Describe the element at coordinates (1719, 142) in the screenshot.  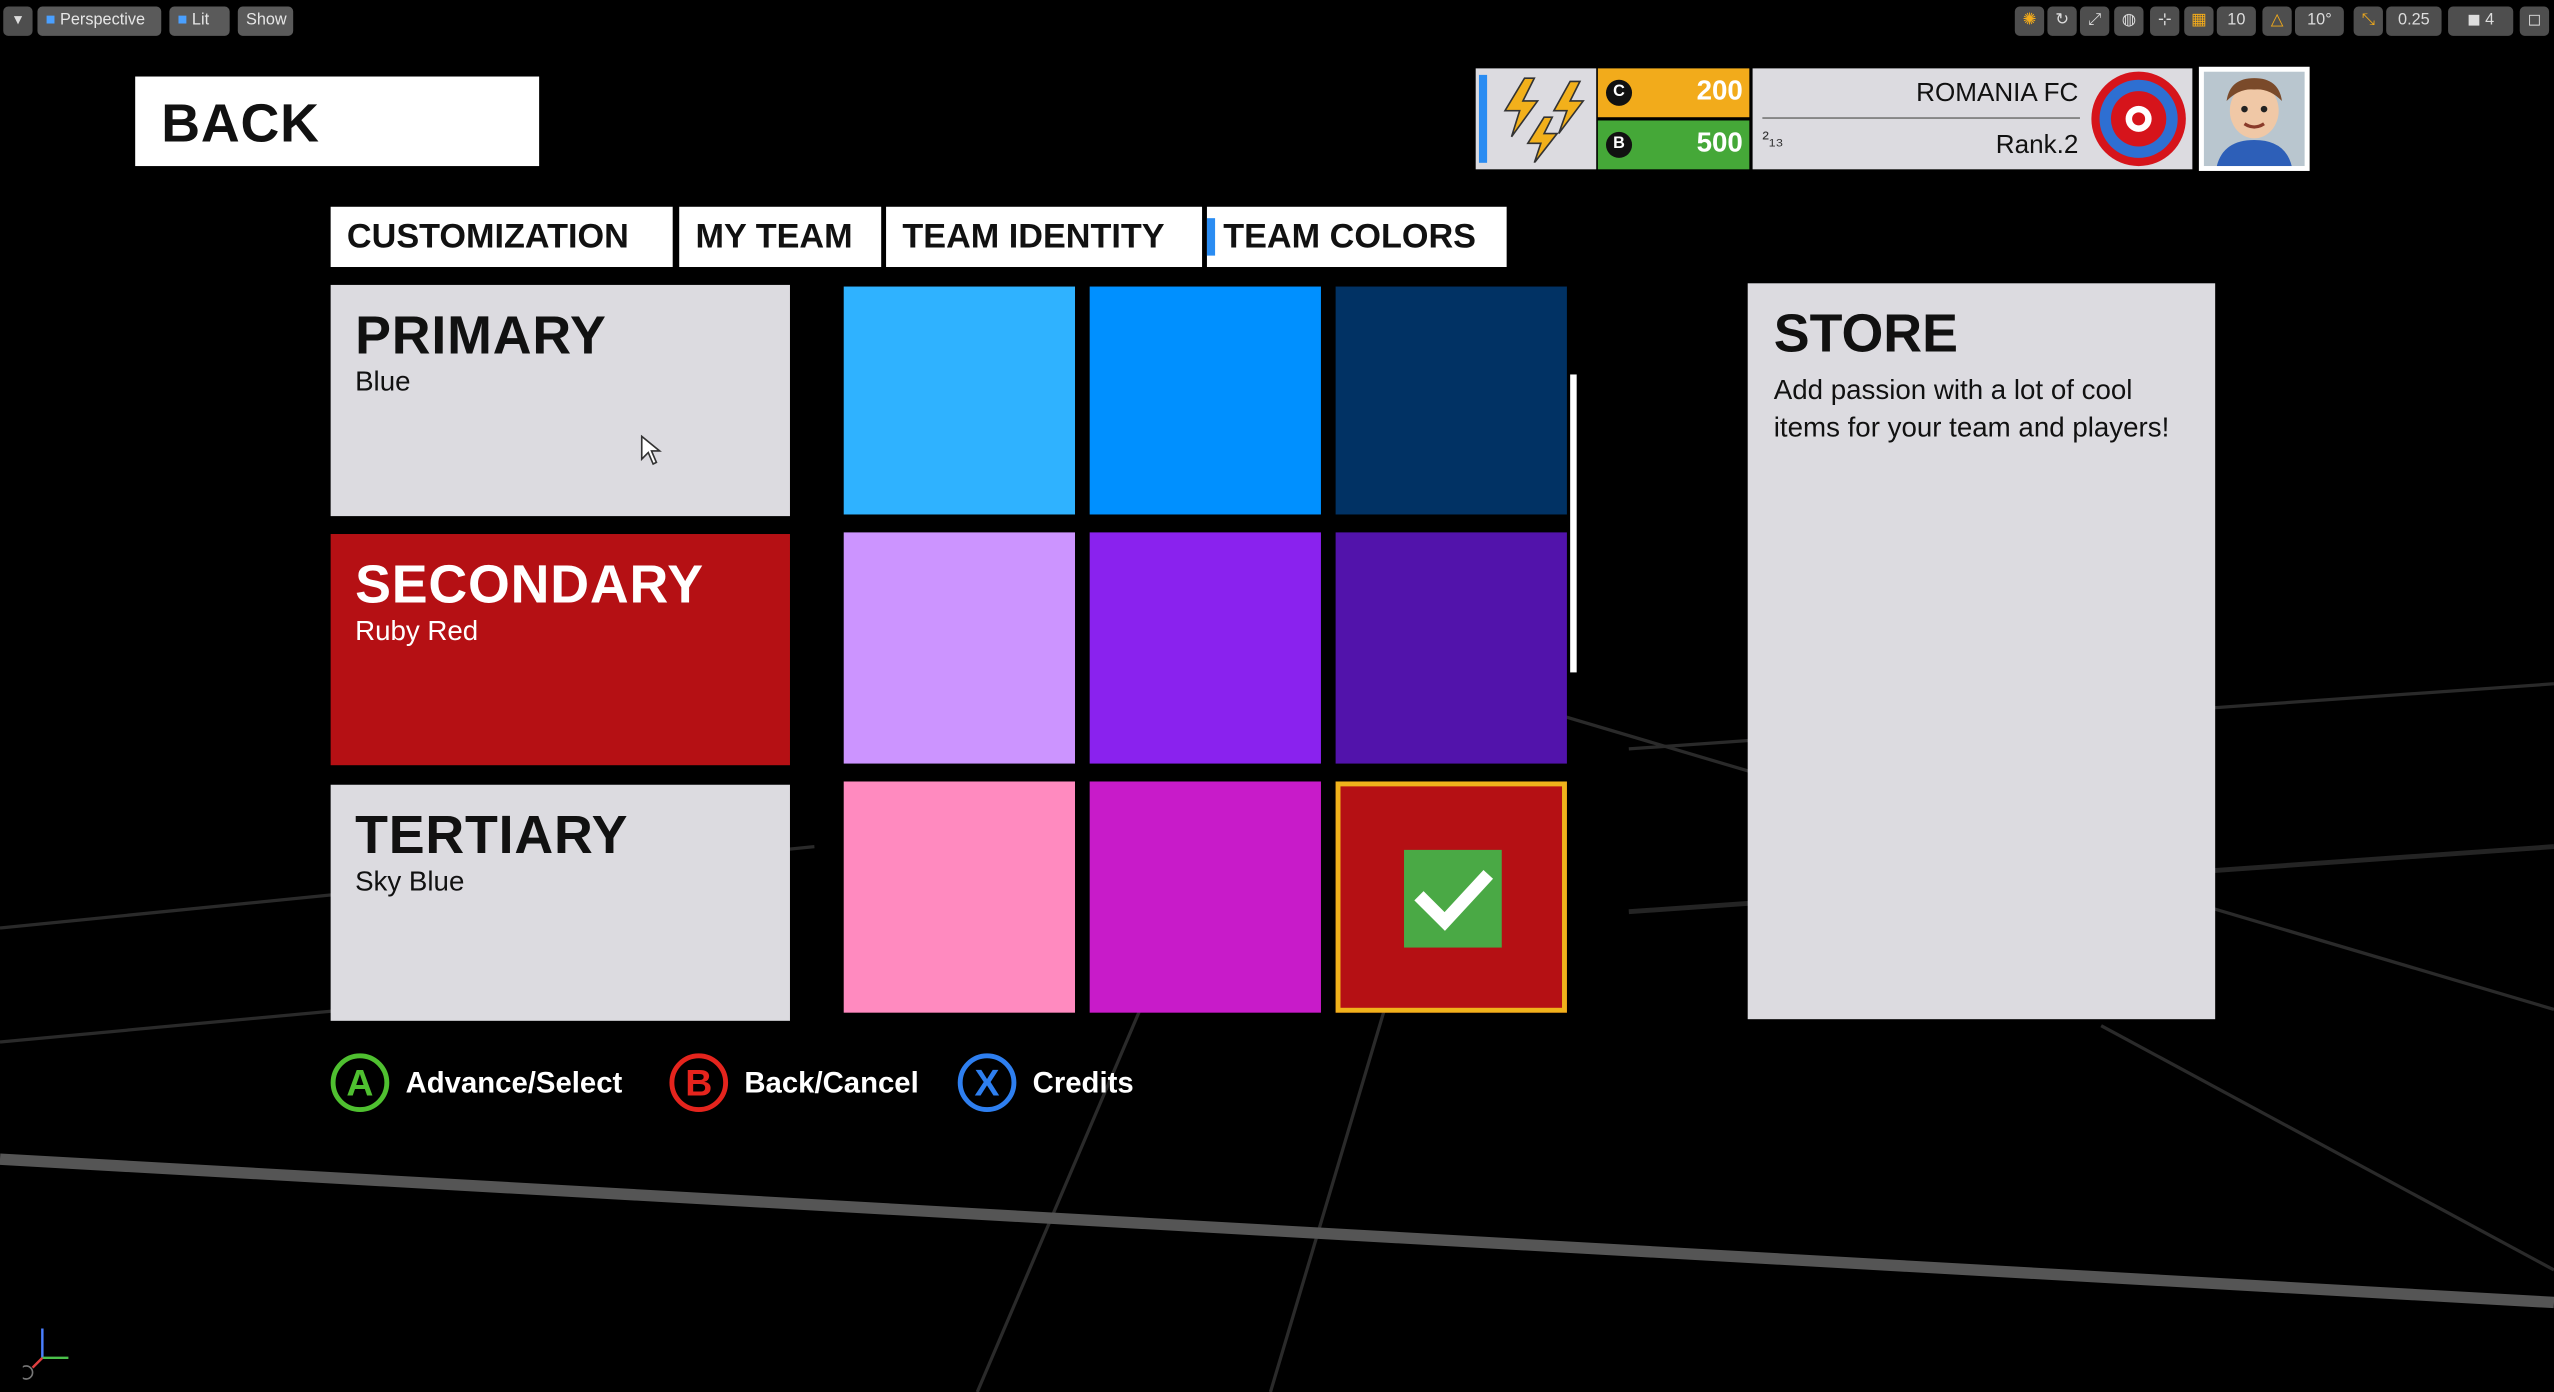
I see `bucks-value: 500` at that location.